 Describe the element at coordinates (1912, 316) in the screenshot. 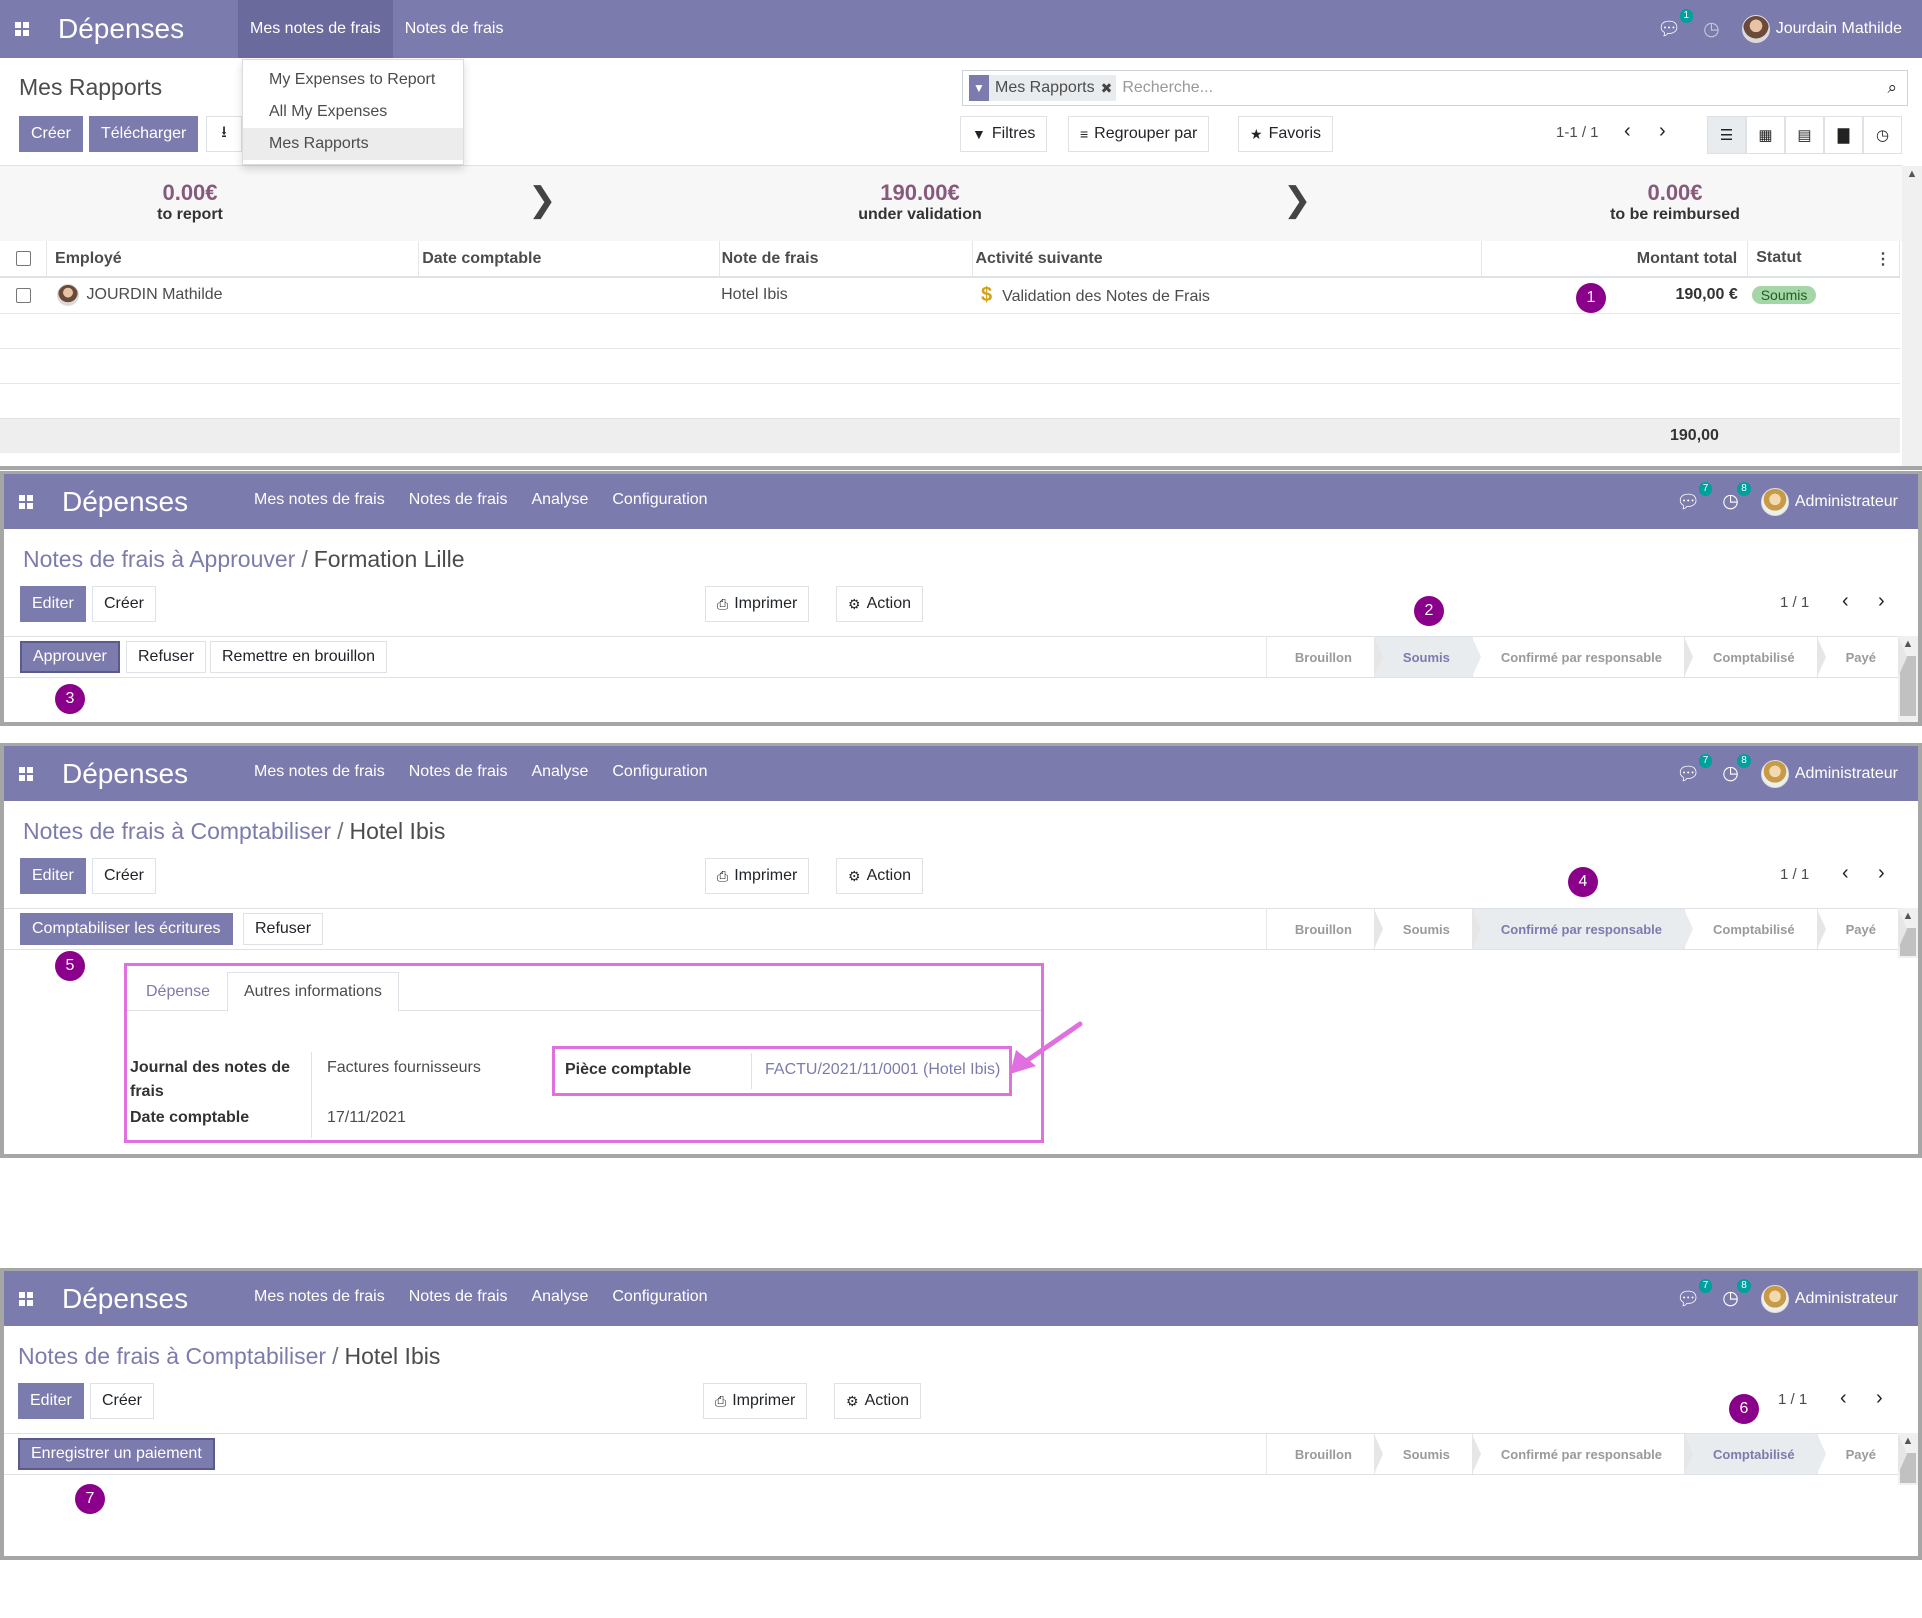

I see `scrollbar: ▲` at that location.